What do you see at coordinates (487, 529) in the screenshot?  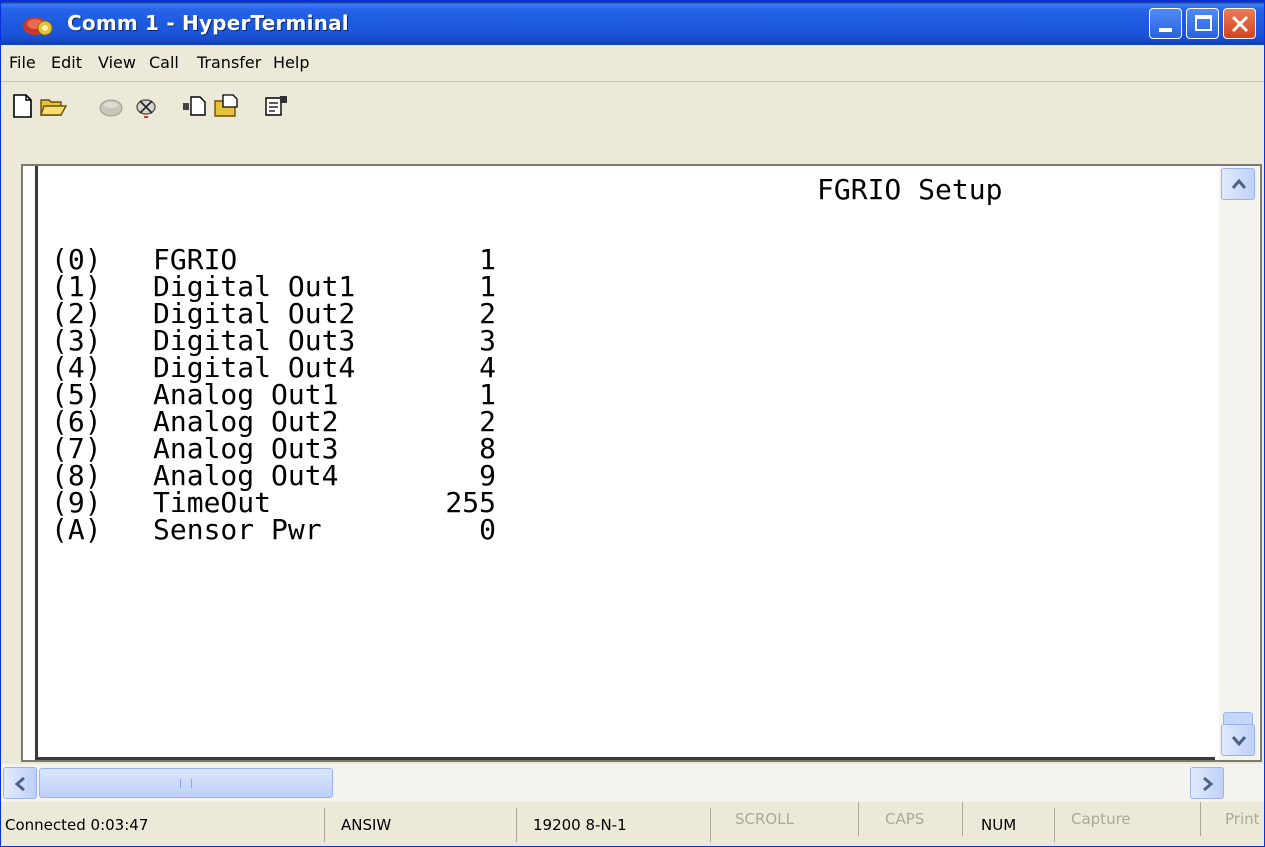 I see `terminal-row-value: 0` at bounding box center [487, 529].